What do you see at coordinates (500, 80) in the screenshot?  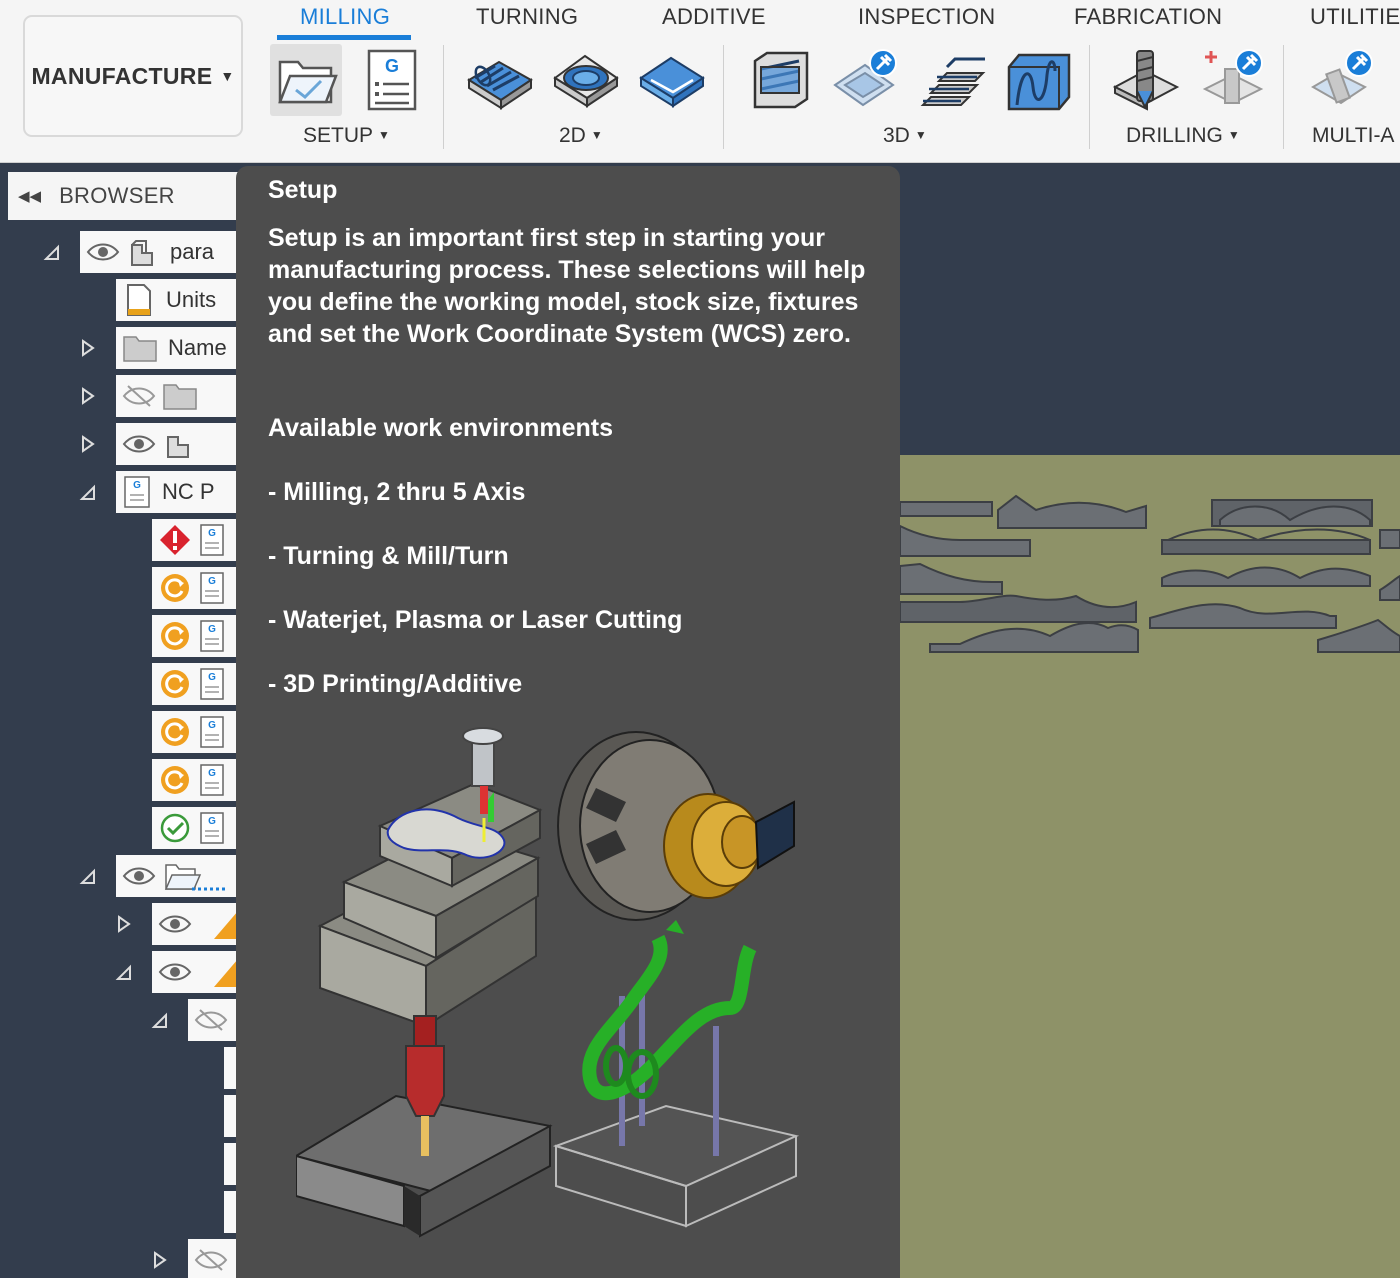 I see `2d-adaptive-tool` at bounding box center [500, 80].